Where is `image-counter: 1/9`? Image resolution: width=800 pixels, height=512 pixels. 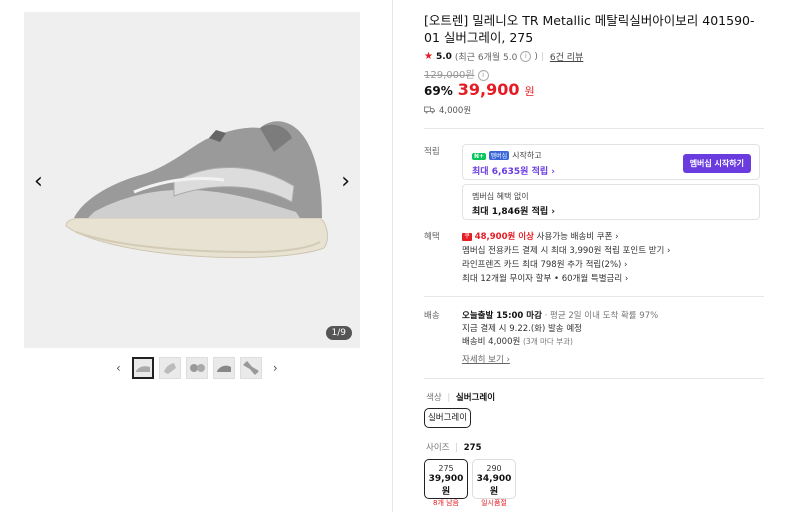
image-counter: 1/9 is located at coordinates (338, 333).